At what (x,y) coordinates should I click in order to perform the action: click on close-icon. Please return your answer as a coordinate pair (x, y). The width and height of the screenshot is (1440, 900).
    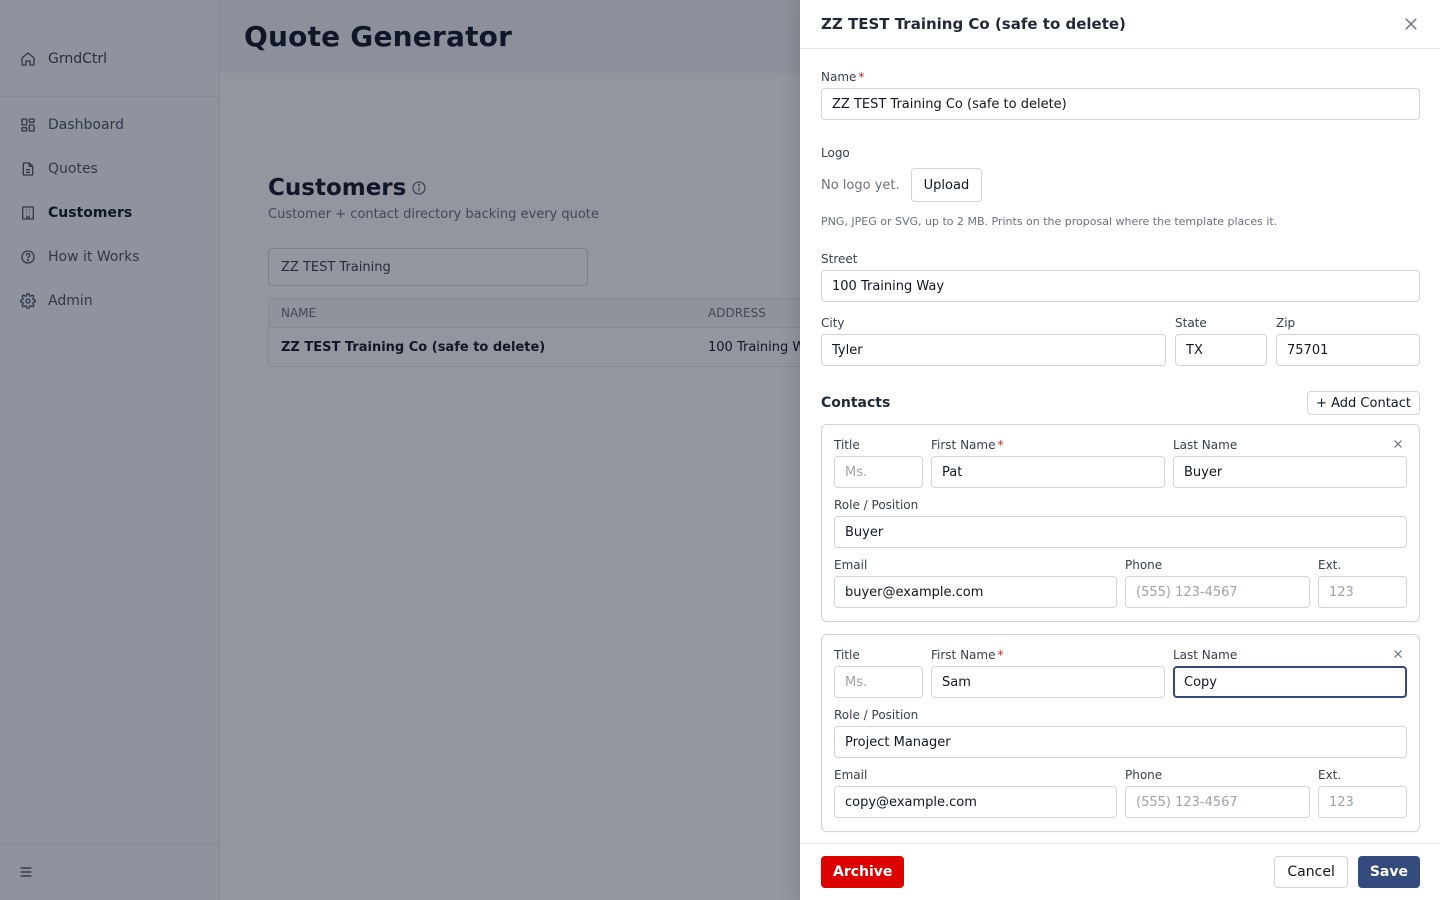
    Looking at the image, I should click on (1411, 24).